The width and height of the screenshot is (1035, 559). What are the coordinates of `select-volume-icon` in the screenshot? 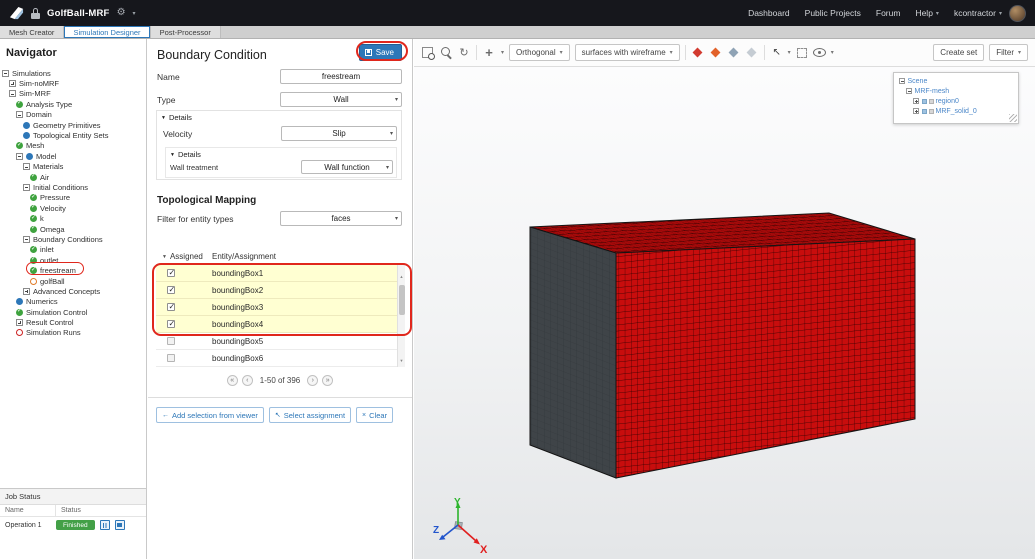 It's located at (698, 53).